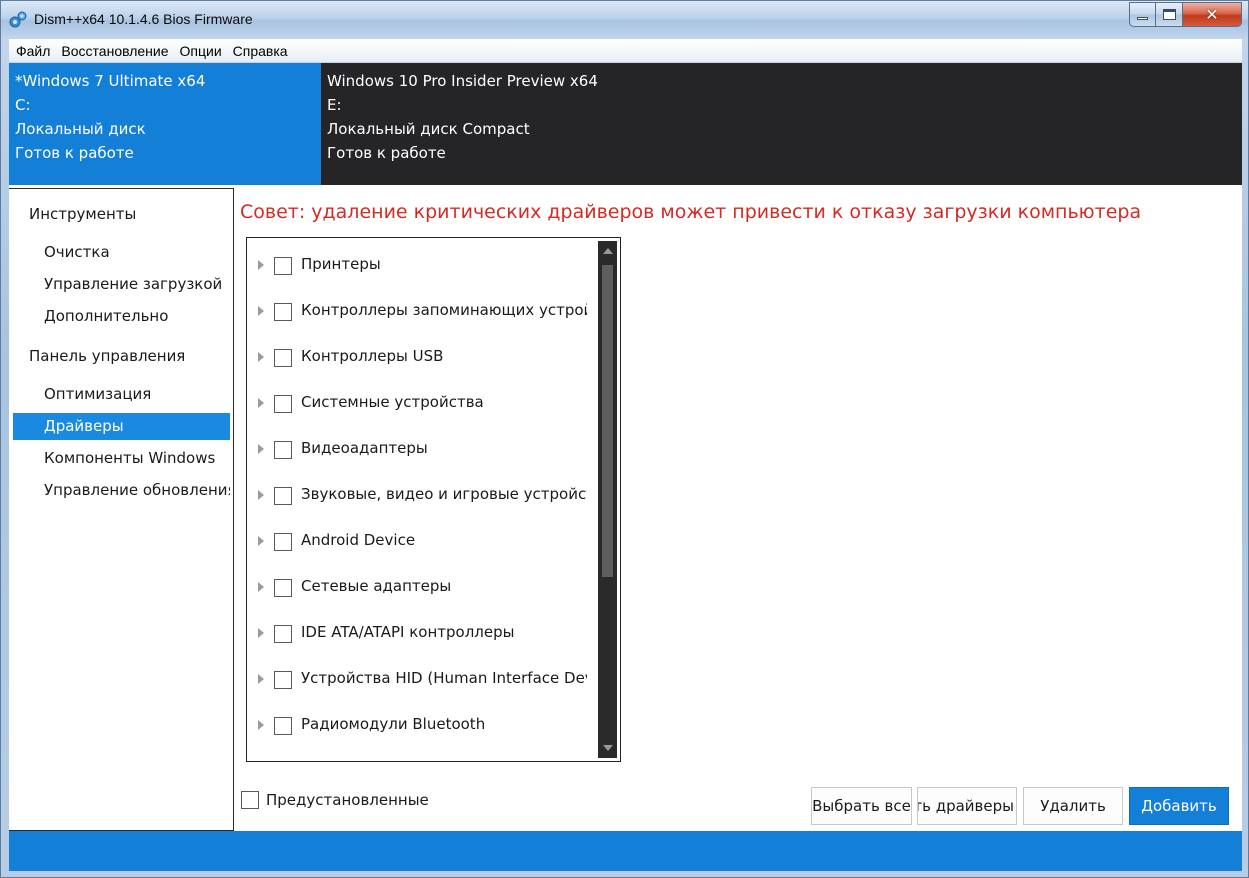 Image resolution: width=1249 pixels, height=878 pixels. Describe the element at coordinates (393, 724) in the screenshot. I see `category-label: Радиомодули Bluetooth` at that location.